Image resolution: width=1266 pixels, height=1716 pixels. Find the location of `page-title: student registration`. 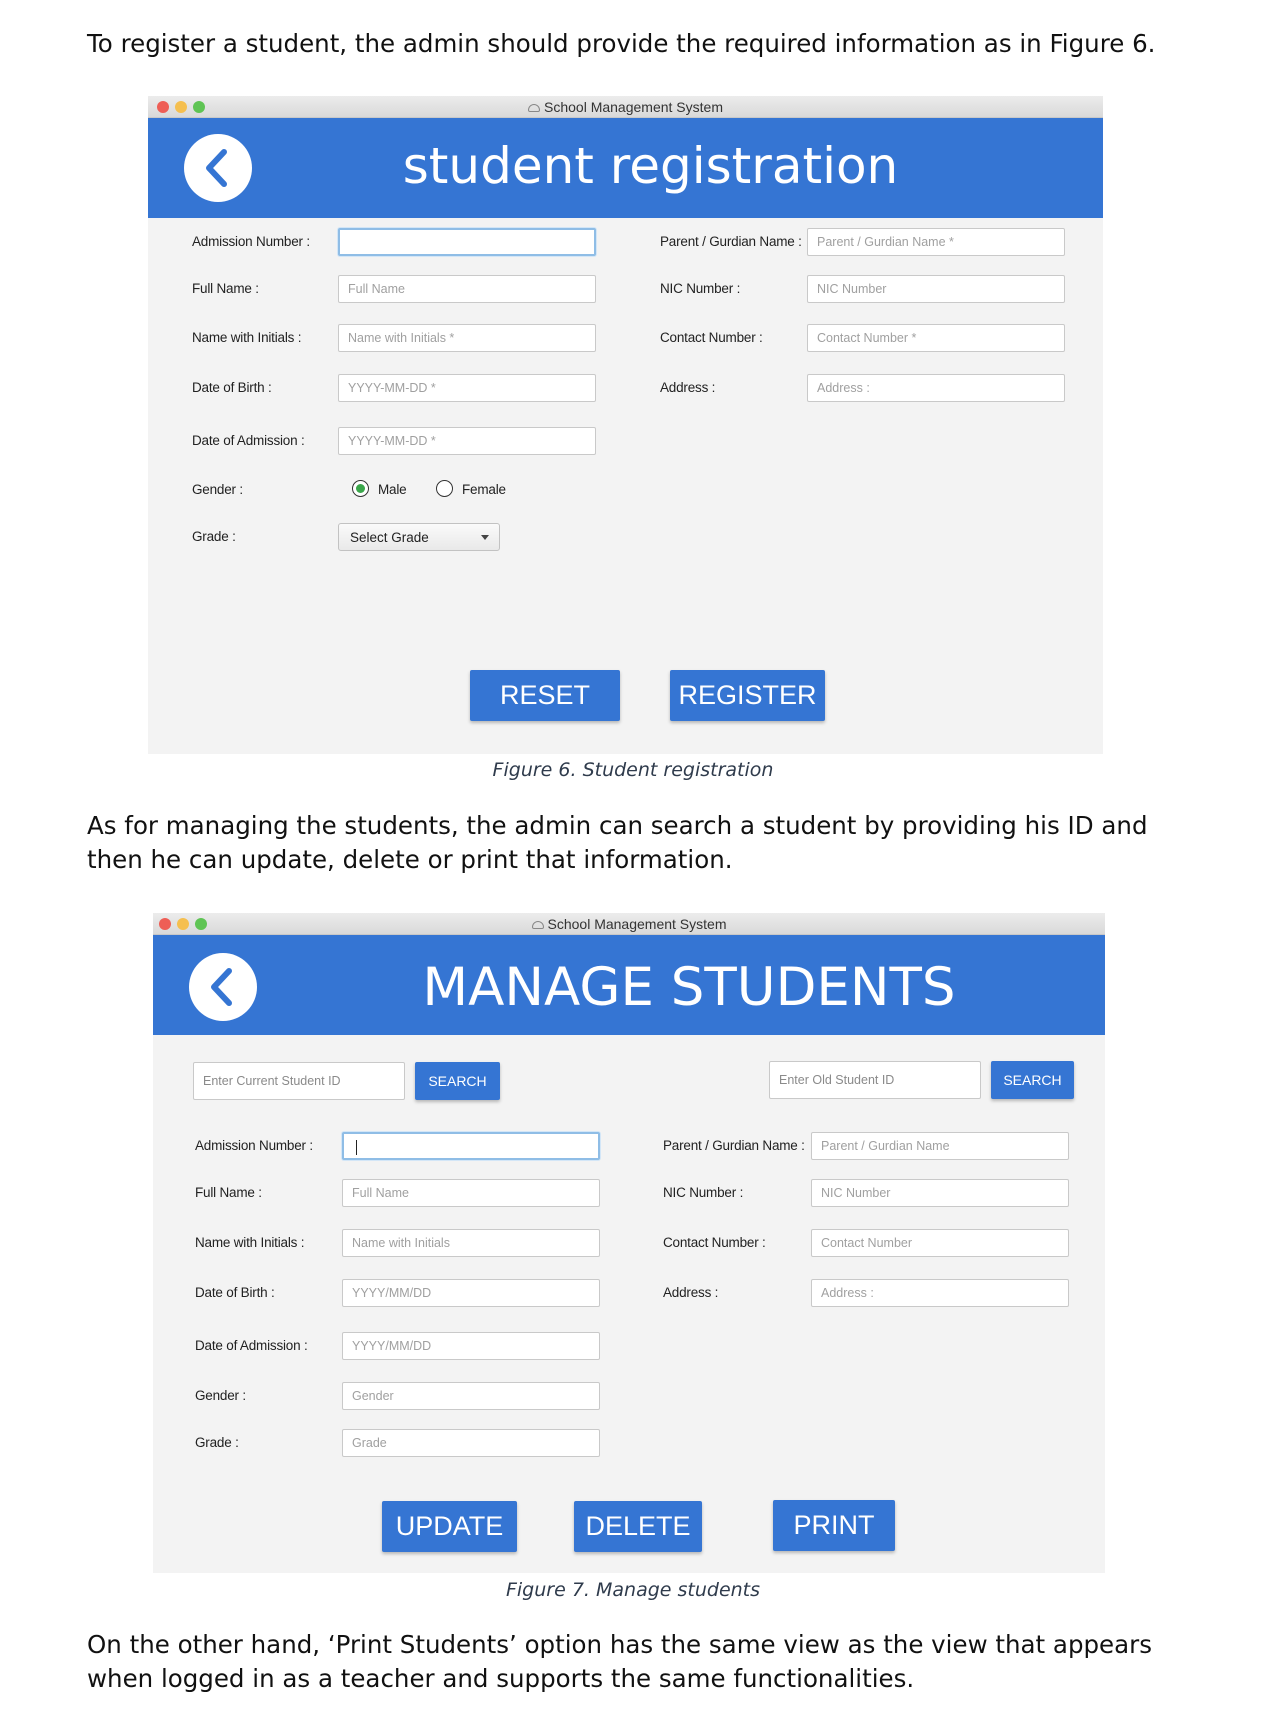

page-title: student registration is located at coordinates (650, 166).